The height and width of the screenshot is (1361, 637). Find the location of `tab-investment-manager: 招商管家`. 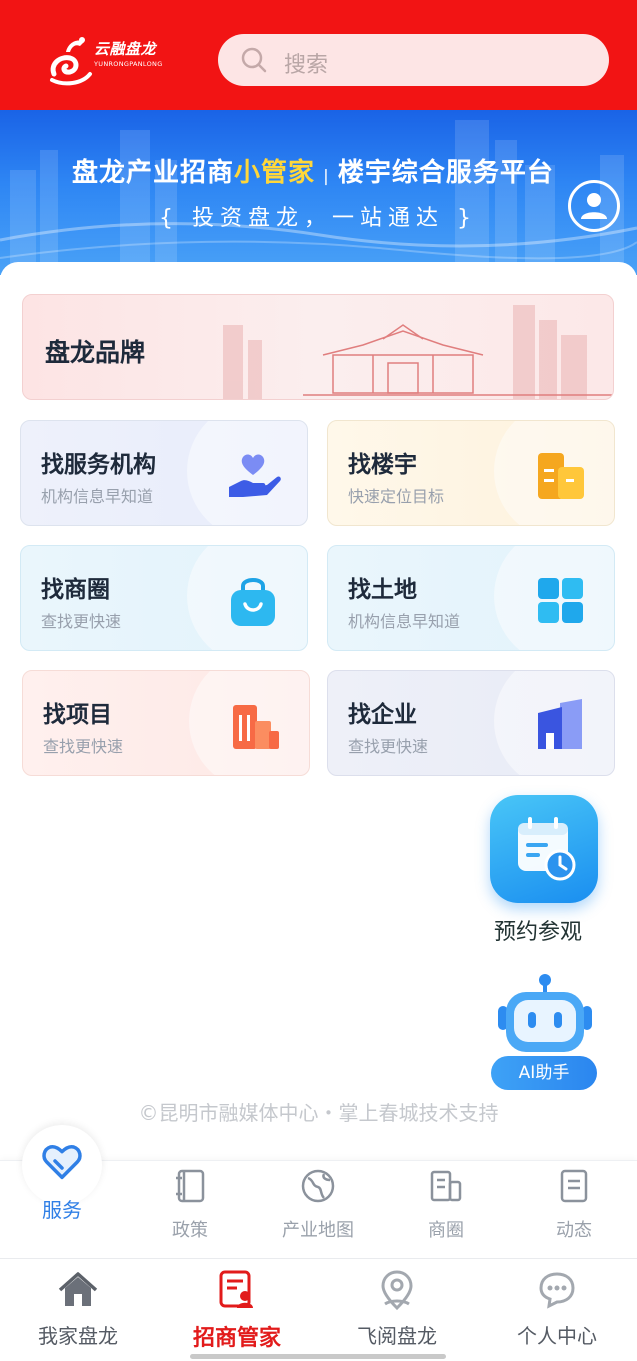

tab-investment-manager: 招商管家 is located at coordinates (237, 1310).